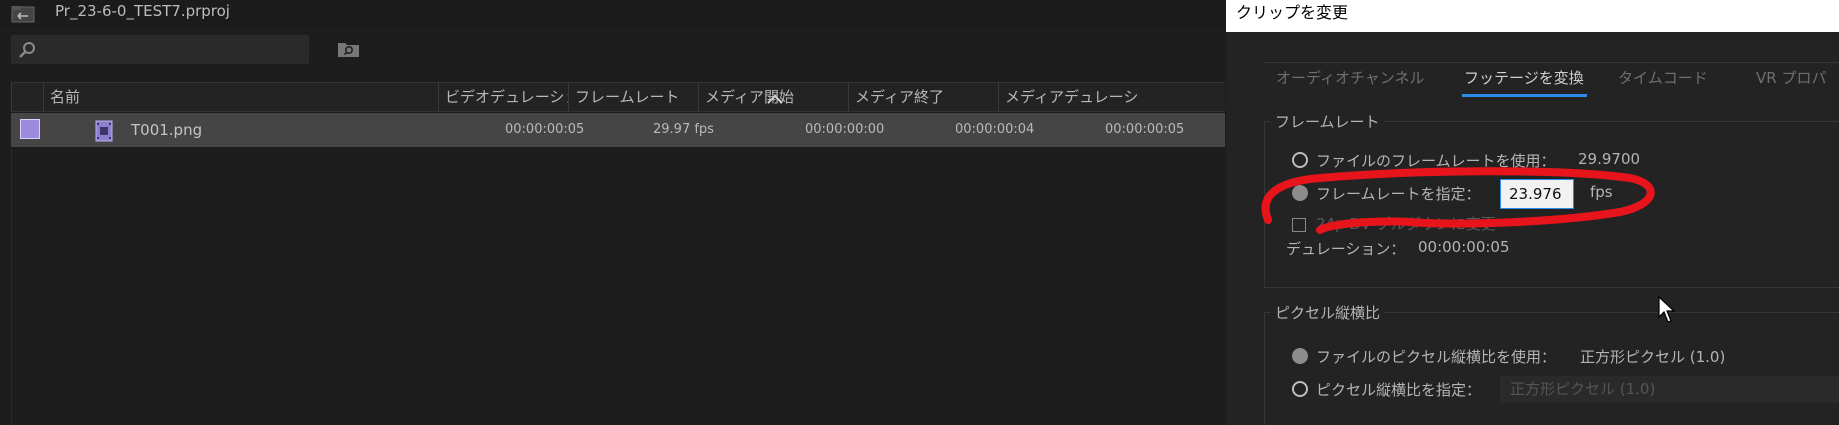 The width and height of the screenshot is (1839, 425). I want to click on column-header-media-duration: メディアデュレーシ, so click(1111, 97).